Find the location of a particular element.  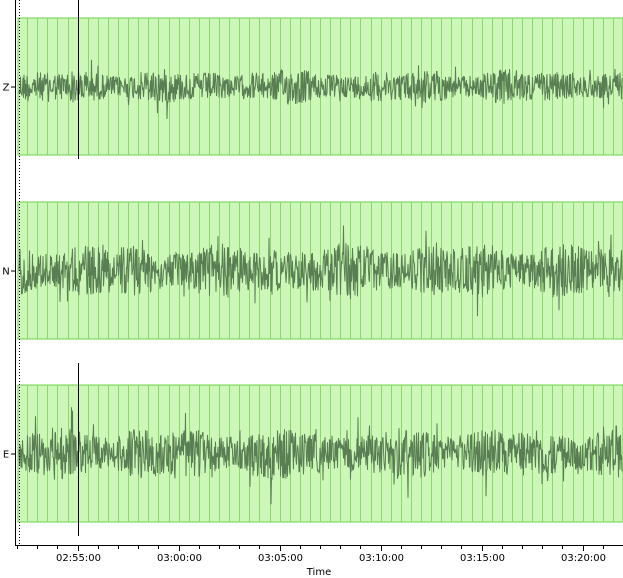

trace-label-e: E is located at coordinates (6, 455).